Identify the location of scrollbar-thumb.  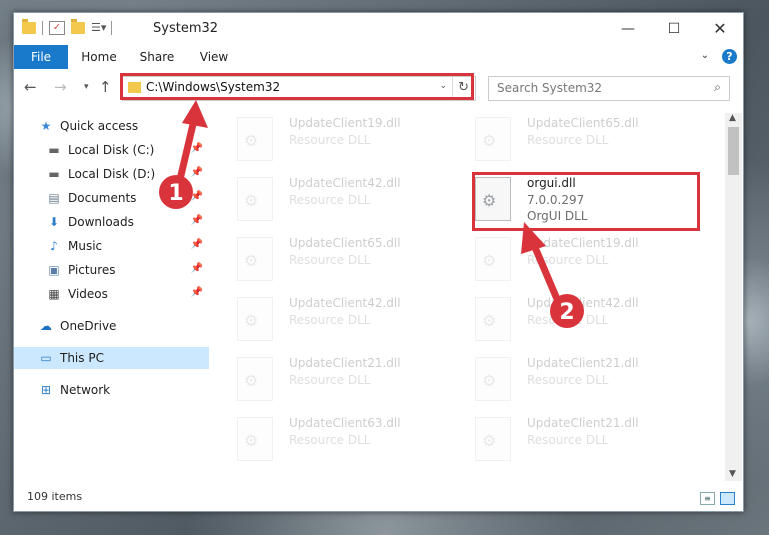
(733, 151).